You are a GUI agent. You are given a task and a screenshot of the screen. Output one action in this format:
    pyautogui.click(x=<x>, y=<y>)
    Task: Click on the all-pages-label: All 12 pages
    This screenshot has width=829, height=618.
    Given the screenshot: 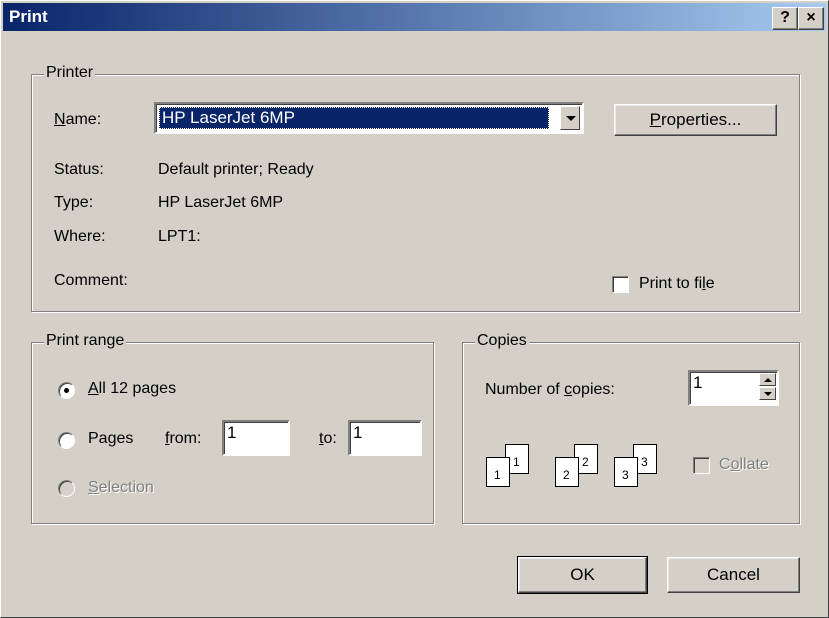 What is the action you would take?
    pyautogui.click(x=132, y=389)
    